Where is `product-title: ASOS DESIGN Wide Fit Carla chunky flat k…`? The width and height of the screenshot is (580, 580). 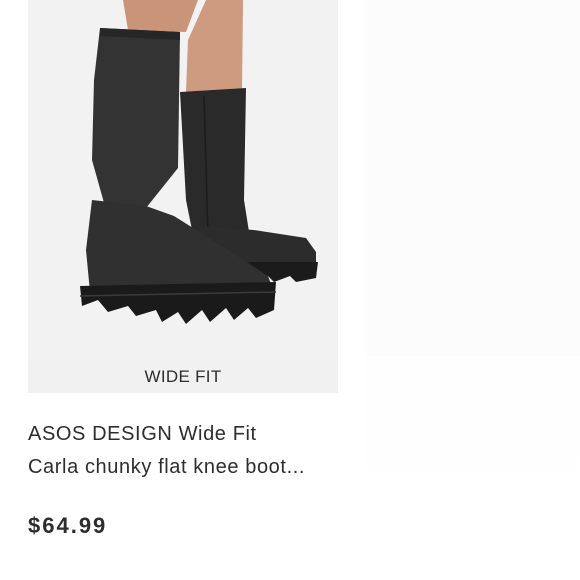 product-title: ASOS DESIGN Wide Fit Carla chunky flat k… is located at coordinates (188, 451).